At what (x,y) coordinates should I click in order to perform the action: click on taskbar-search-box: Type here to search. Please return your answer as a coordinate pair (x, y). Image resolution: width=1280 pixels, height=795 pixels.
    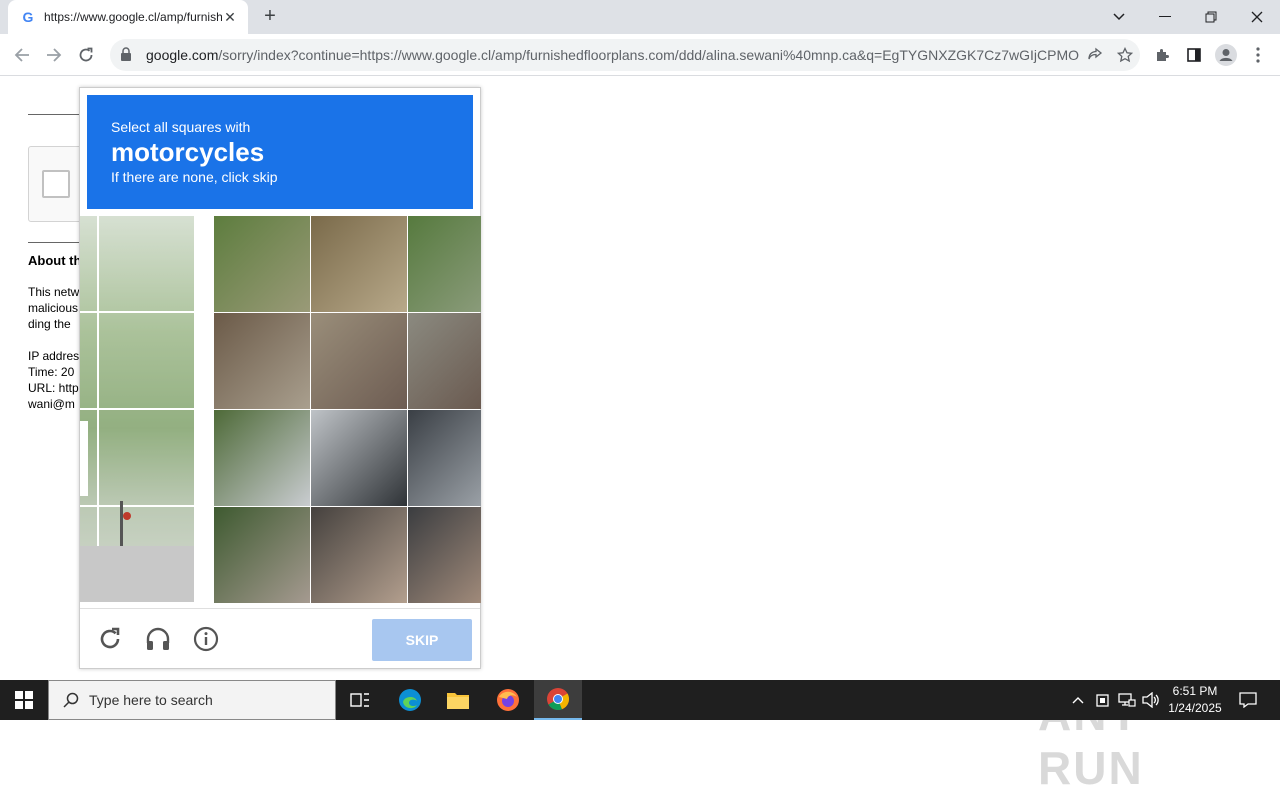
    Looking at the image, I should click on (192, 700).